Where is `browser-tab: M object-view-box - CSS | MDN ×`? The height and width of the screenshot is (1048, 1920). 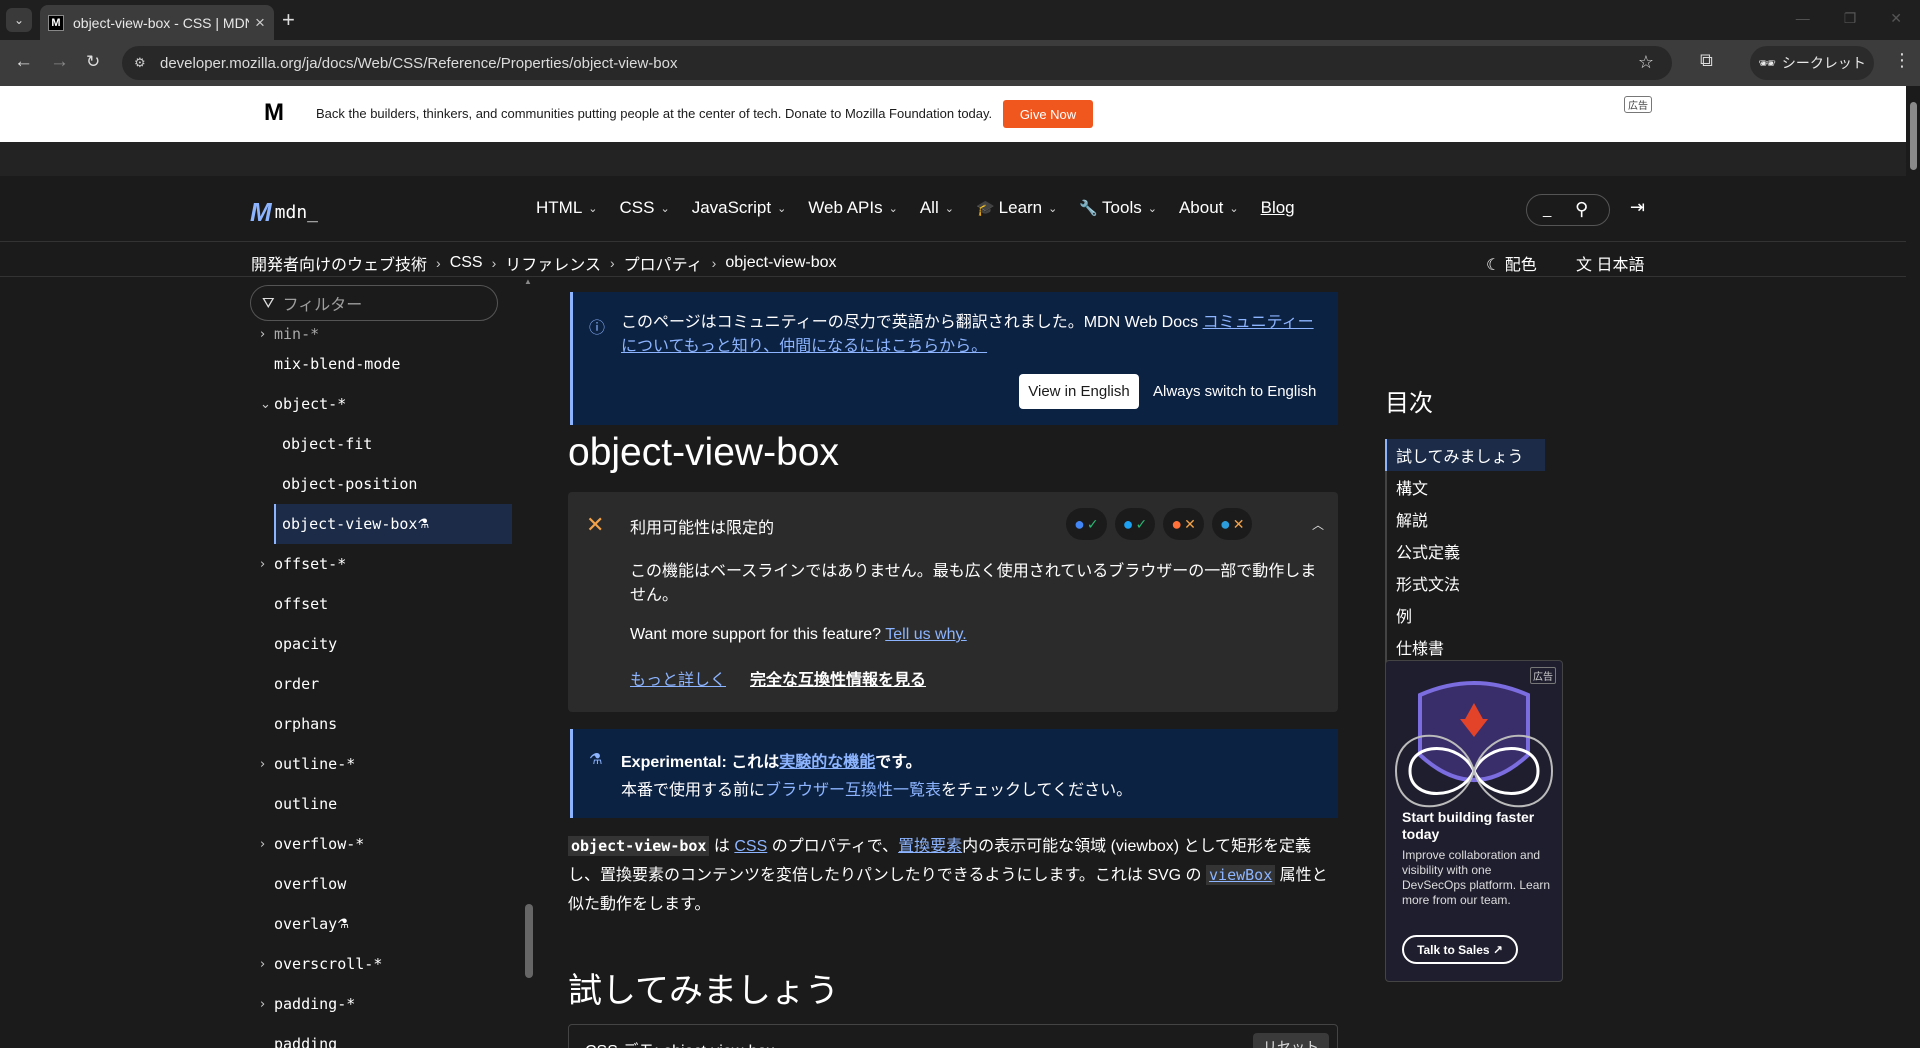
browser-tab: M object-view-box - CSS | MDN × is located at coordinates (157, 22).